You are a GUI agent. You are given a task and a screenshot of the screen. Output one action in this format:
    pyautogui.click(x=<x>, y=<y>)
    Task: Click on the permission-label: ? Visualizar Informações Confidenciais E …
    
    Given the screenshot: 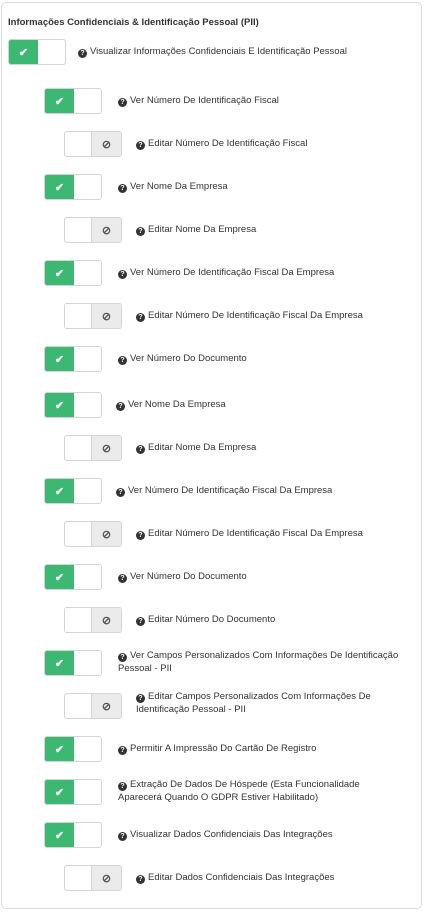 What is the action you would take?
    pyautogui.click(x=248, y=51)
    